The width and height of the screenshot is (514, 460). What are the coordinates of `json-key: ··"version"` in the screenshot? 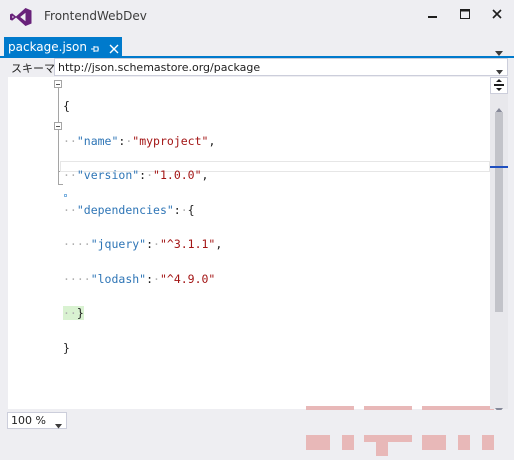 It's located at (101, 175).